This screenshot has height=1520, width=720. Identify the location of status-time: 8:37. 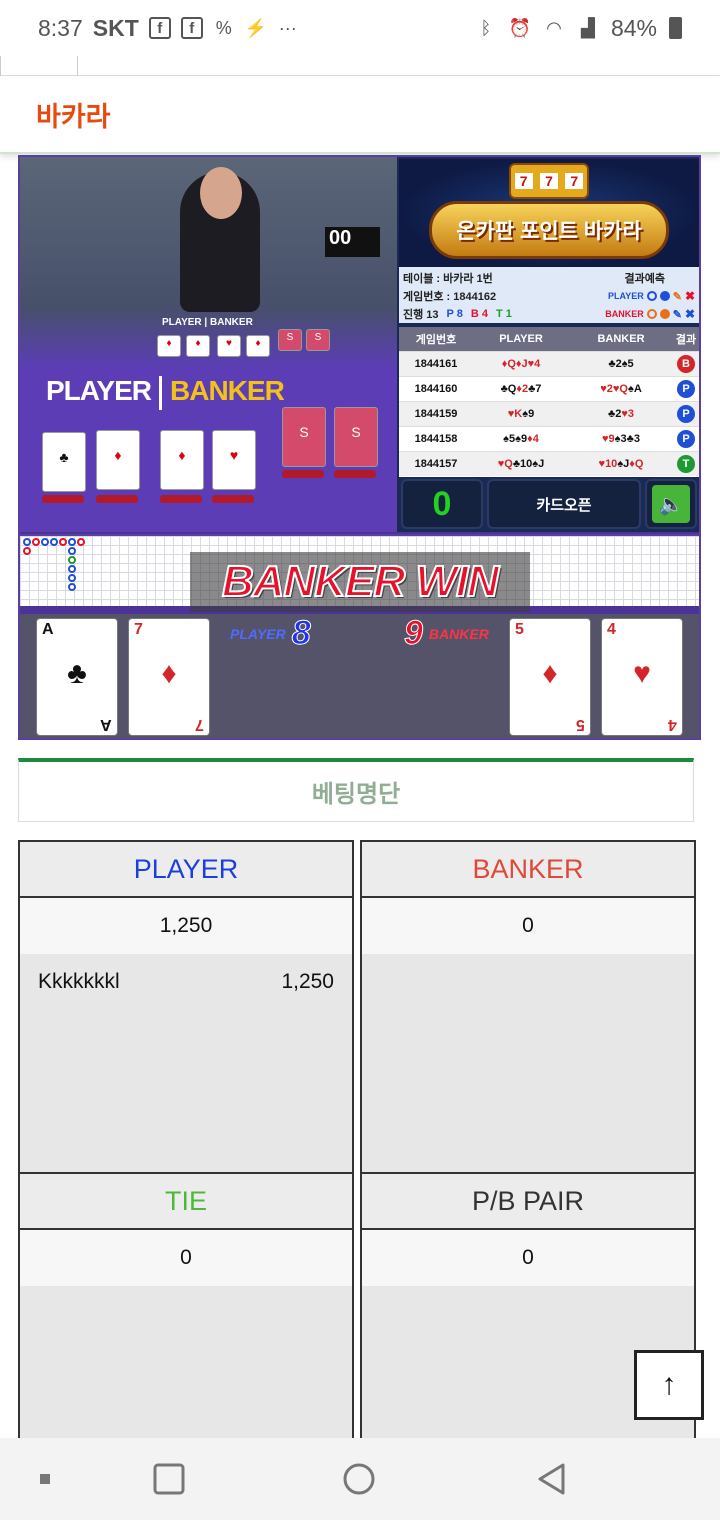
(60, 27).